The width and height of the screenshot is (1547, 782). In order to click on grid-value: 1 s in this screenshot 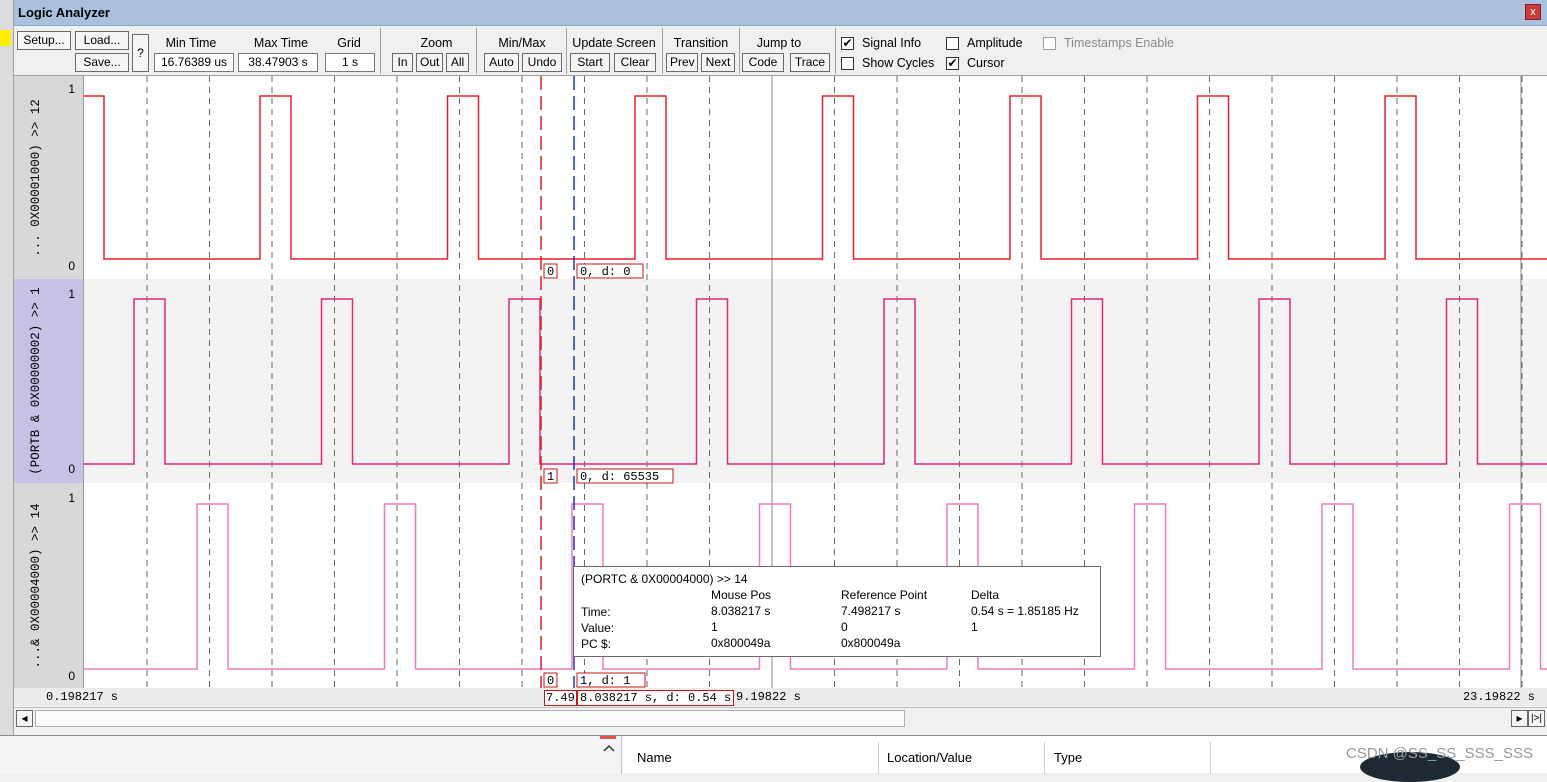, I will do `click(350, 62)`.